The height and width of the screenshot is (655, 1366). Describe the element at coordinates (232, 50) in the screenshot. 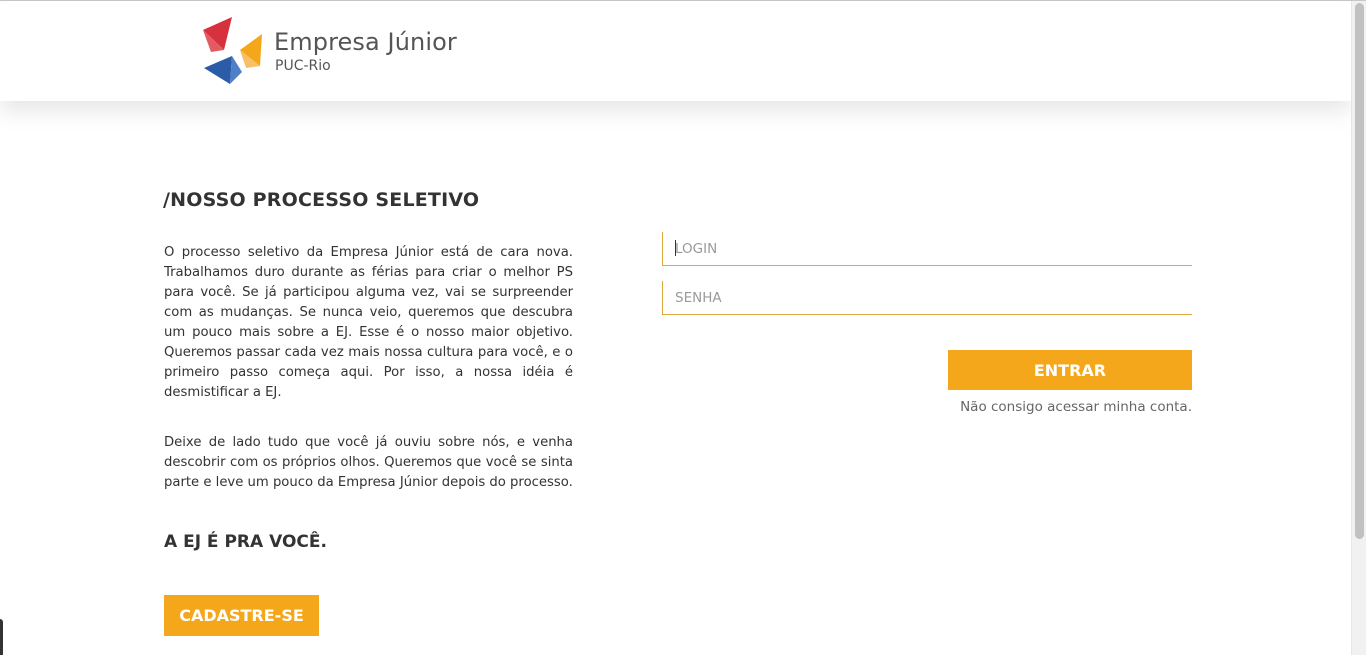

I see `logo-icon` at that location.